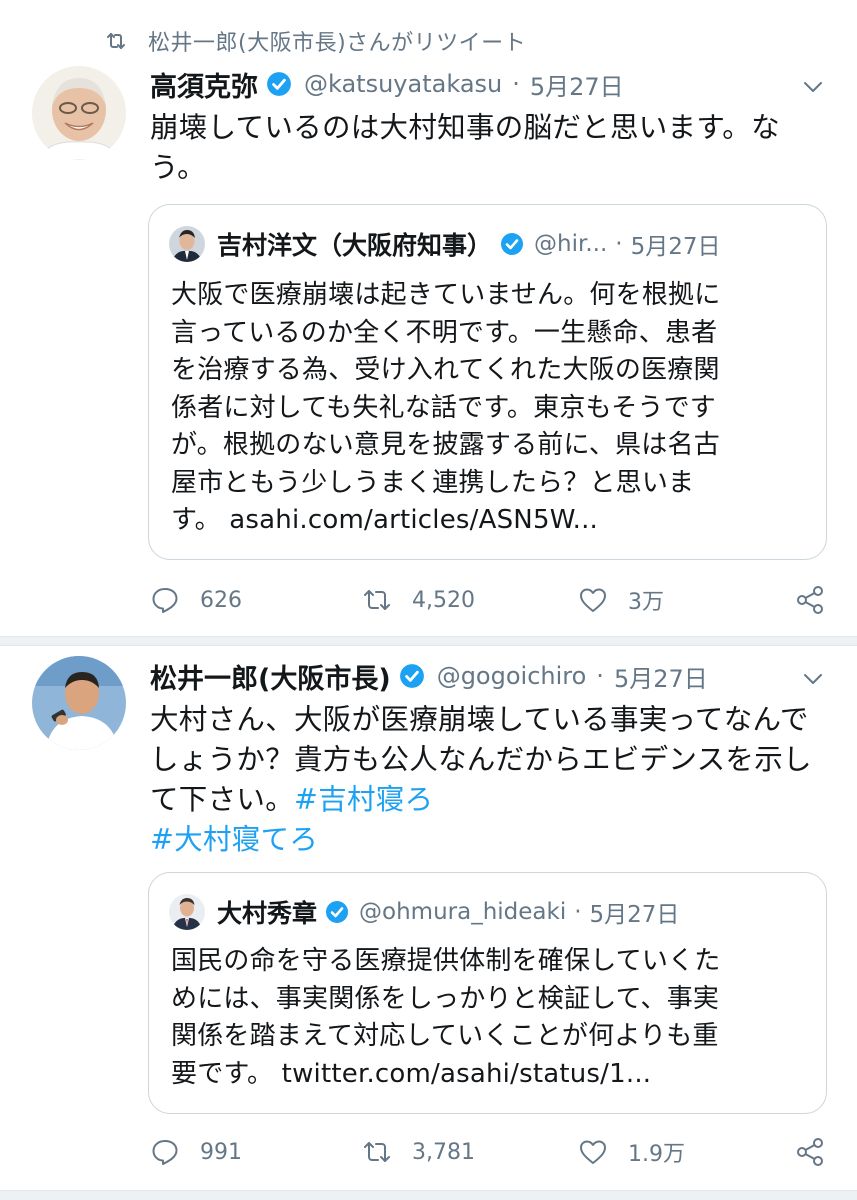 The width and height of the screenshot is (857, 1200). Describe the element at coordinates (646, 602) in the screenshot. I see `like-count: 3万` at that location.